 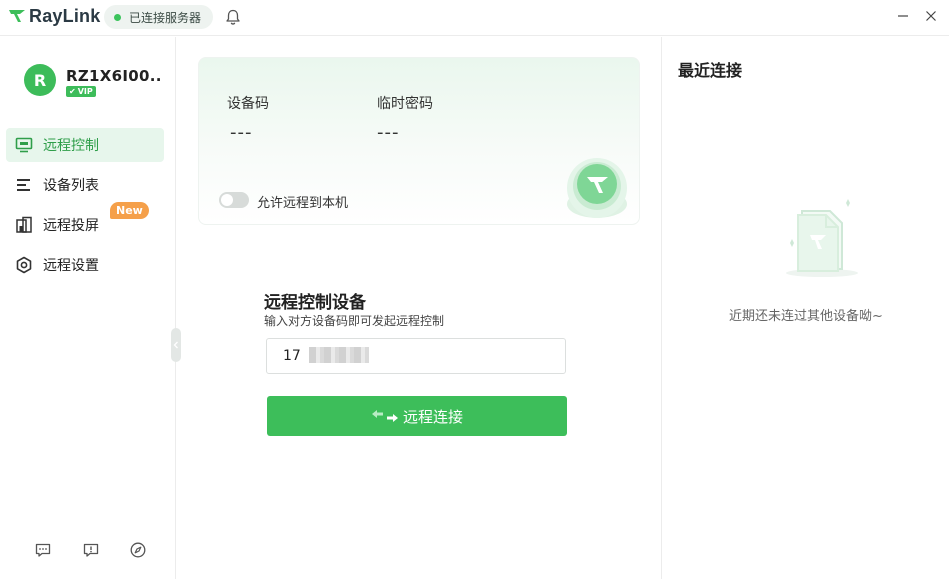 What do you see at coordinates (405, 104) in the screenshot?
I see `temp-password-label: 临时密码` at bounding box center [405, 104].